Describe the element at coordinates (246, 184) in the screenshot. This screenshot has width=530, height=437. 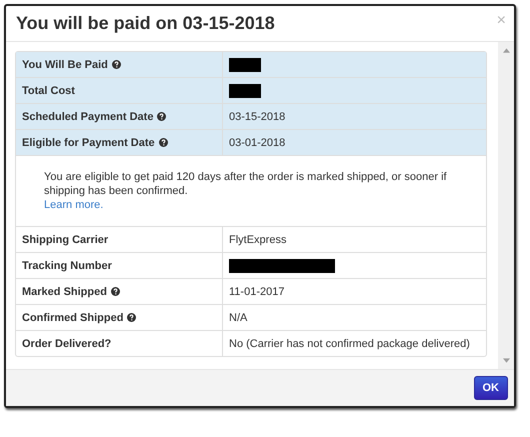
I see `info-text: You are eligible to get paid 120 days after the order is marked shipped, or sooner if shipping has been confirmed.` at that location.